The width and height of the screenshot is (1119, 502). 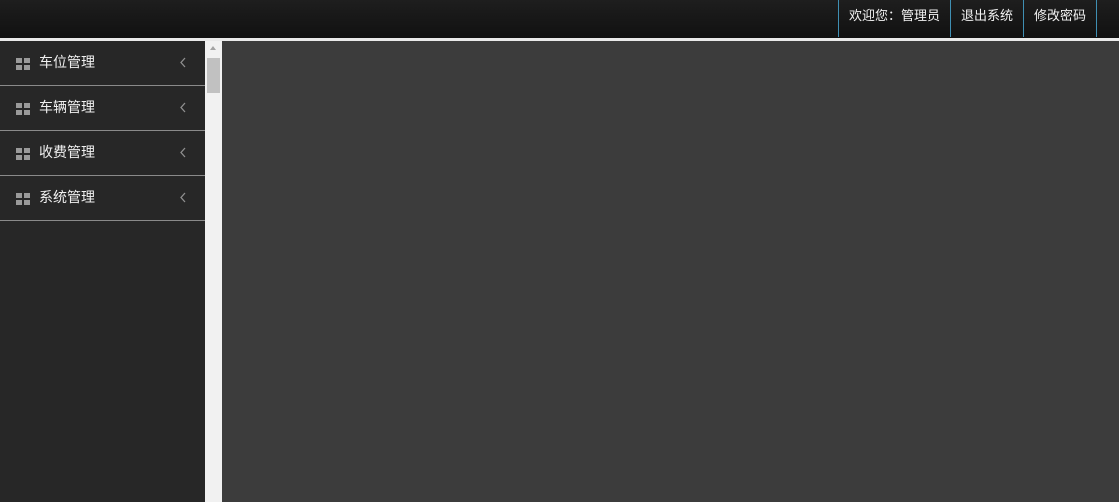 What do you see at coordinates (67, 153) in the screenshot?
I see `sidebar-item-label: 收费管理` at bounding box center [67, 153].